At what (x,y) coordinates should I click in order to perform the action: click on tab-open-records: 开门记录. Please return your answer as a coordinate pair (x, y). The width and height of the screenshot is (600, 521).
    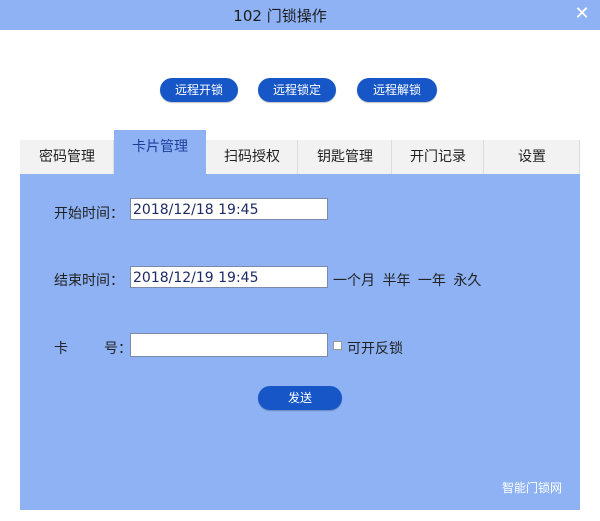
    Looking at the image, I should click on (438, 157).